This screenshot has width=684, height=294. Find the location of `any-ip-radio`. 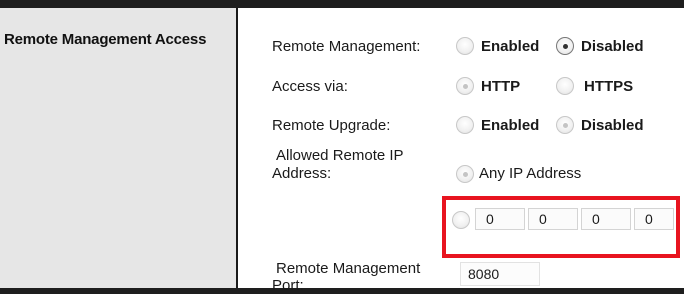

any-ip-radio is located at coordinates (465, 174).